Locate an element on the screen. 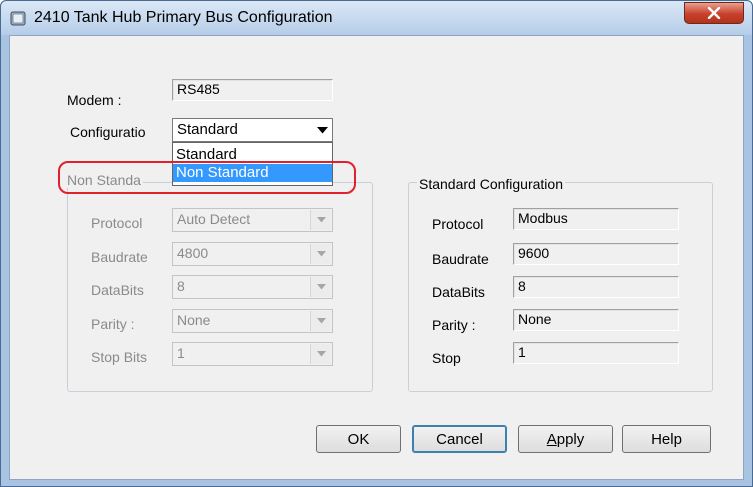 The height and width of the screenshot is (487, 753). ns-stopbits-select: 1 is located at coordinates (252, 354).